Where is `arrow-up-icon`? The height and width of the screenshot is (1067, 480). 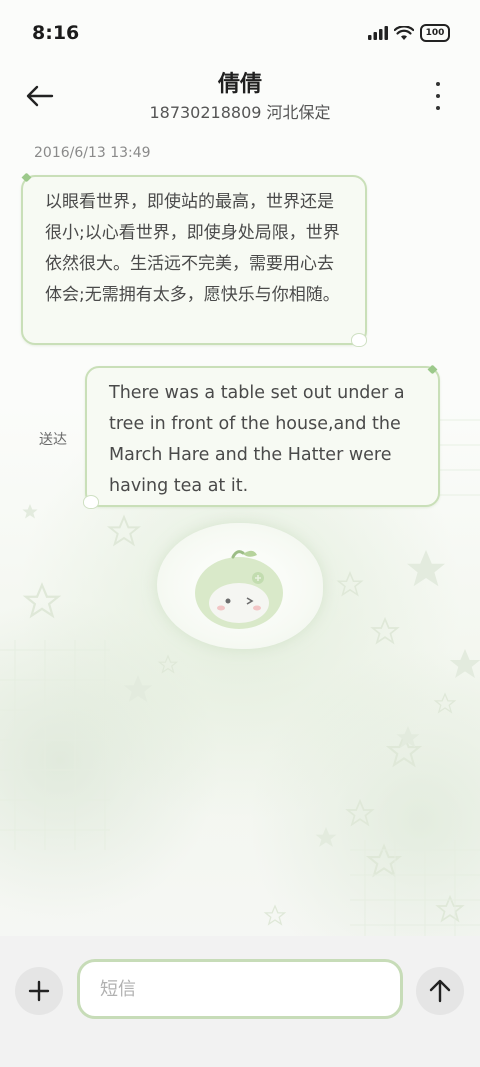 arrow-up-icon is located at coordinates (440, 991).